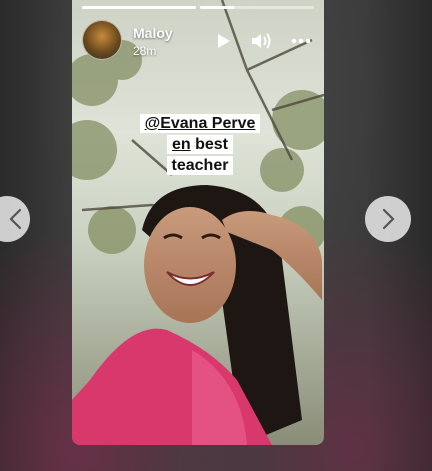  I want to click on username: Maloy, so click(153, 33).